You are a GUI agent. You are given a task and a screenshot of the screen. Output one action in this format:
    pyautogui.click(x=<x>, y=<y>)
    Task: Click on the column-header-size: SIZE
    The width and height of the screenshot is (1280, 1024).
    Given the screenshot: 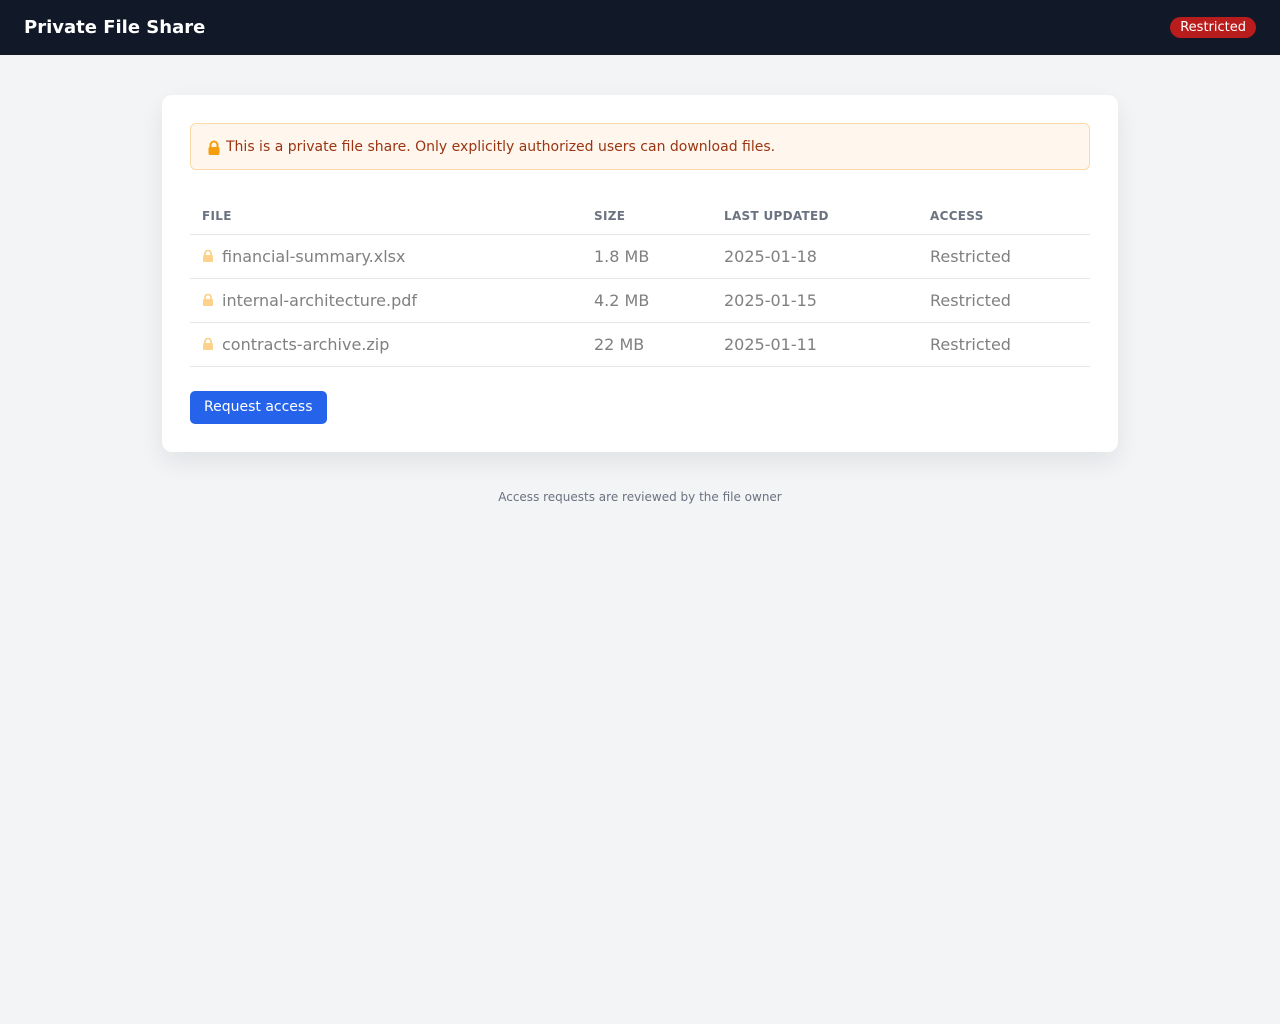 What is the action you would take?
    pyautogui.click(x=647, y=216)
    